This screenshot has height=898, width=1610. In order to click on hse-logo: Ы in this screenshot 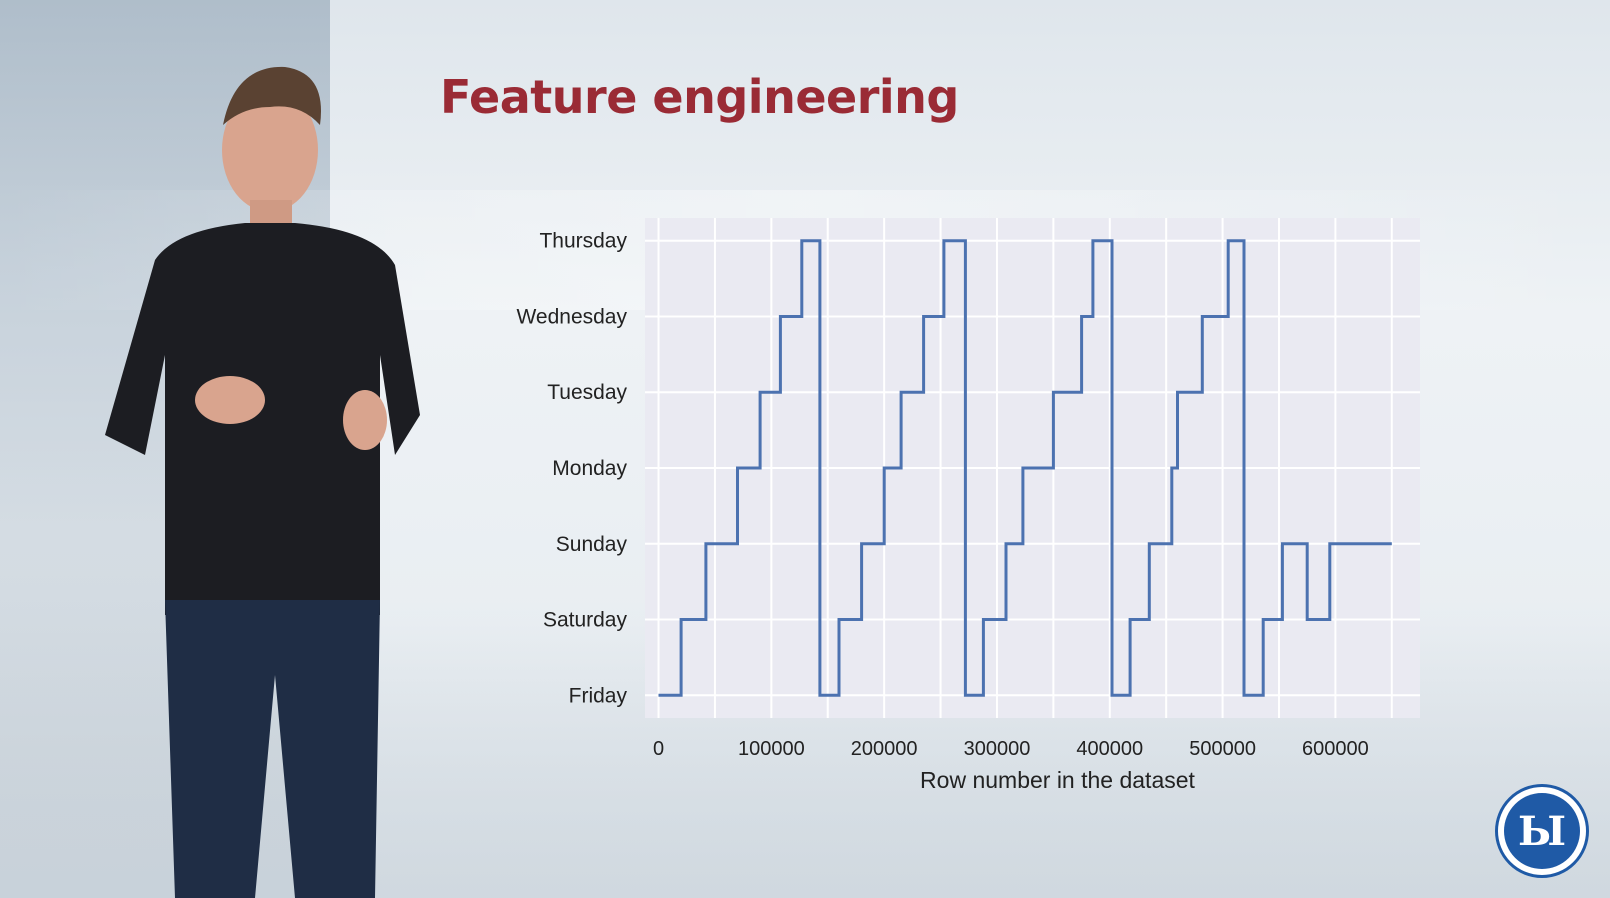, I will do `click(1542, 831)`.